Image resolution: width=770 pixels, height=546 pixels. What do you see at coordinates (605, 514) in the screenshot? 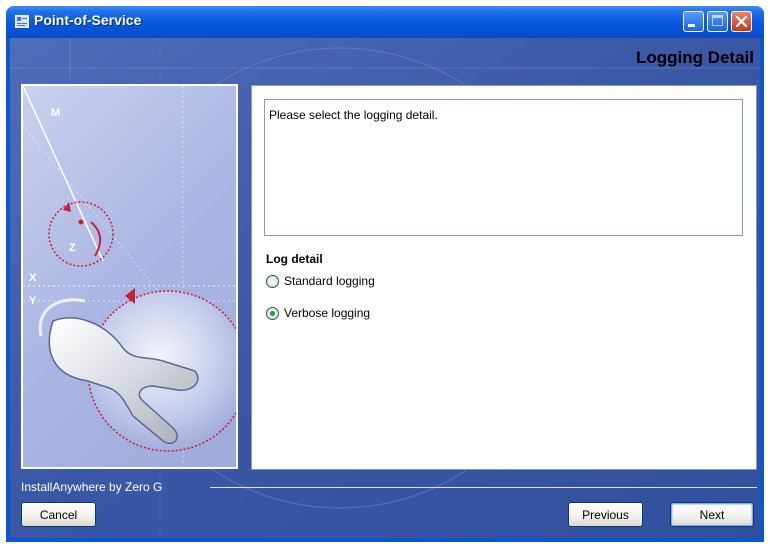
I see `previous-button: Previous` at bounding box center [605, 514].